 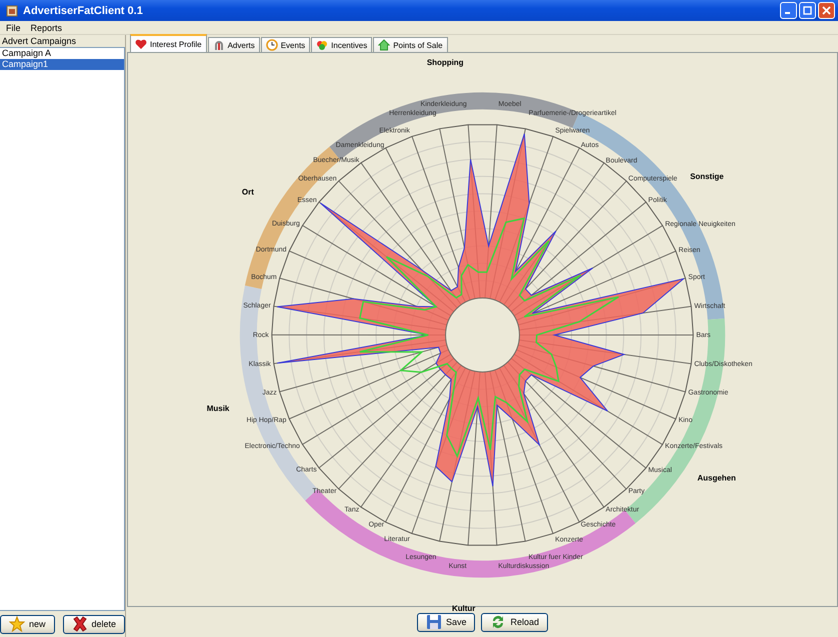 I want to click on menu-item: File, so click(x=13, y=27).